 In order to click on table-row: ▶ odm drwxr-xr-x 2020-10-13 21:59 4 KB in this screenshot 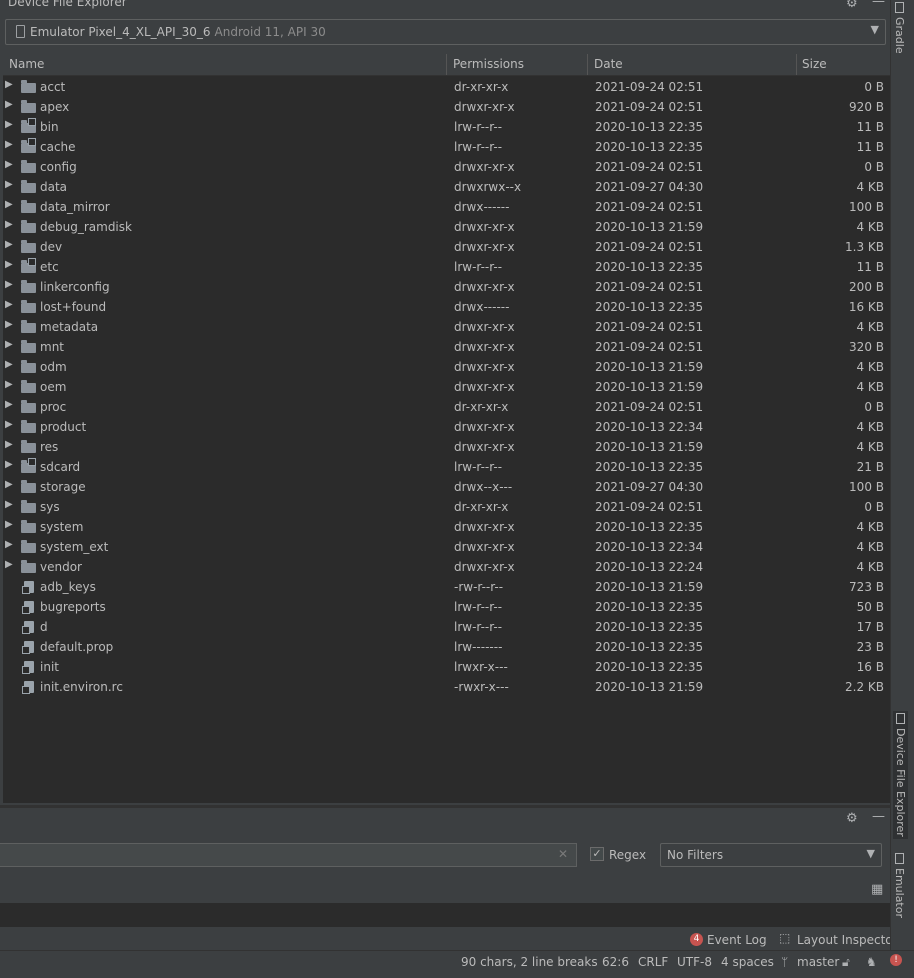, I will do `click(446, 367)`.